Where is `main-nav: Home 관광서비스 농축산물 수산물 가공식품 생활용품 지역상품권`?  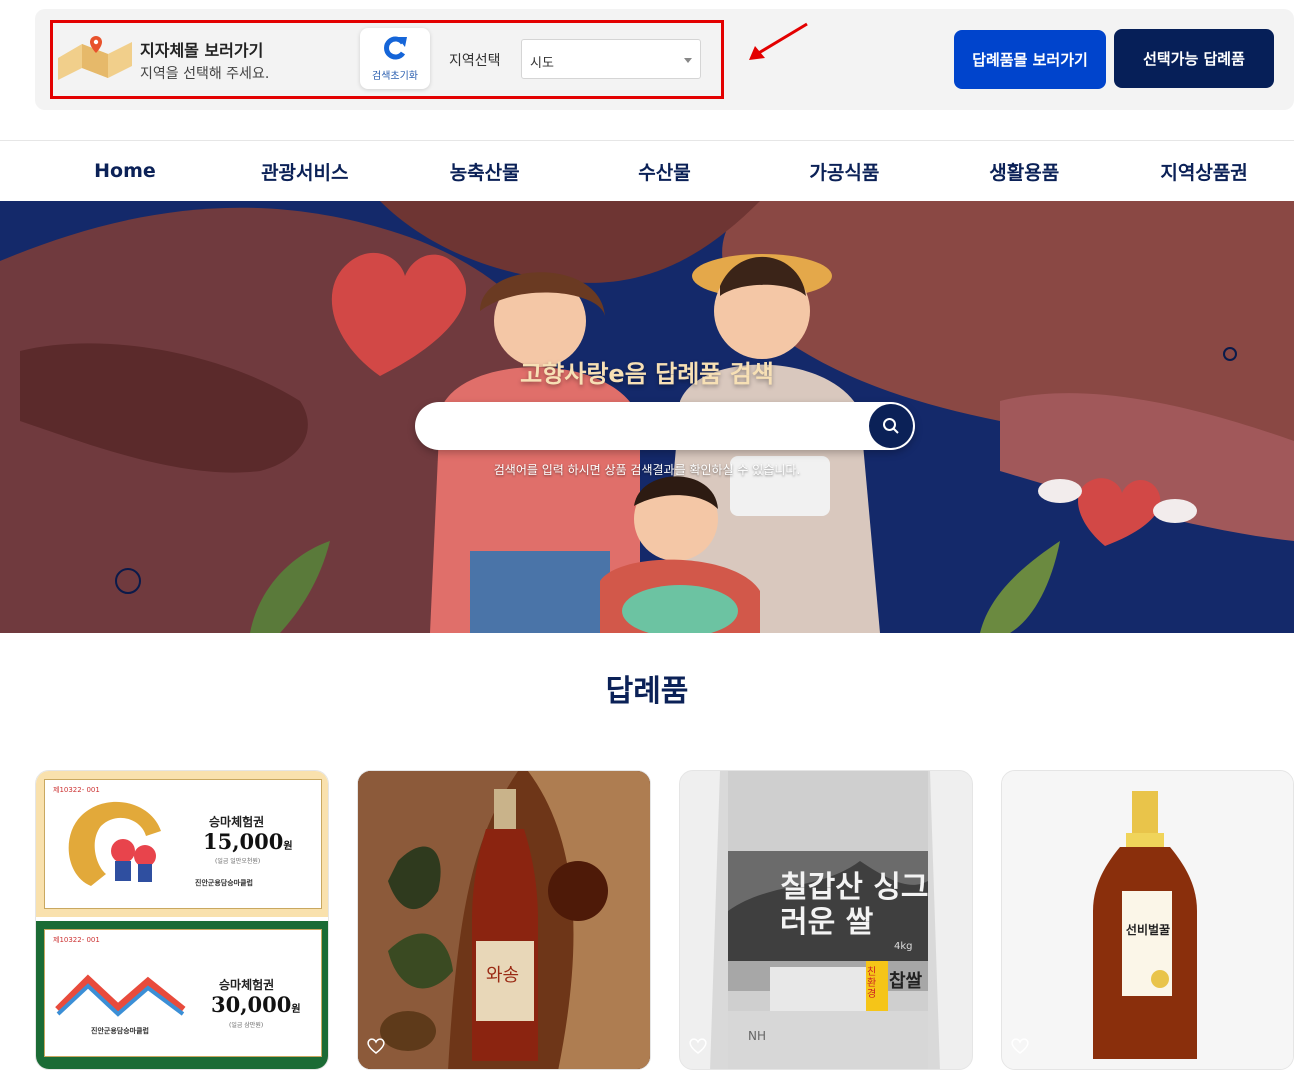 main-nav: Home 관광서비스 농축산물 수산물 가공식품 생활용품 지역상품권 is located at coordinates (664, 171).